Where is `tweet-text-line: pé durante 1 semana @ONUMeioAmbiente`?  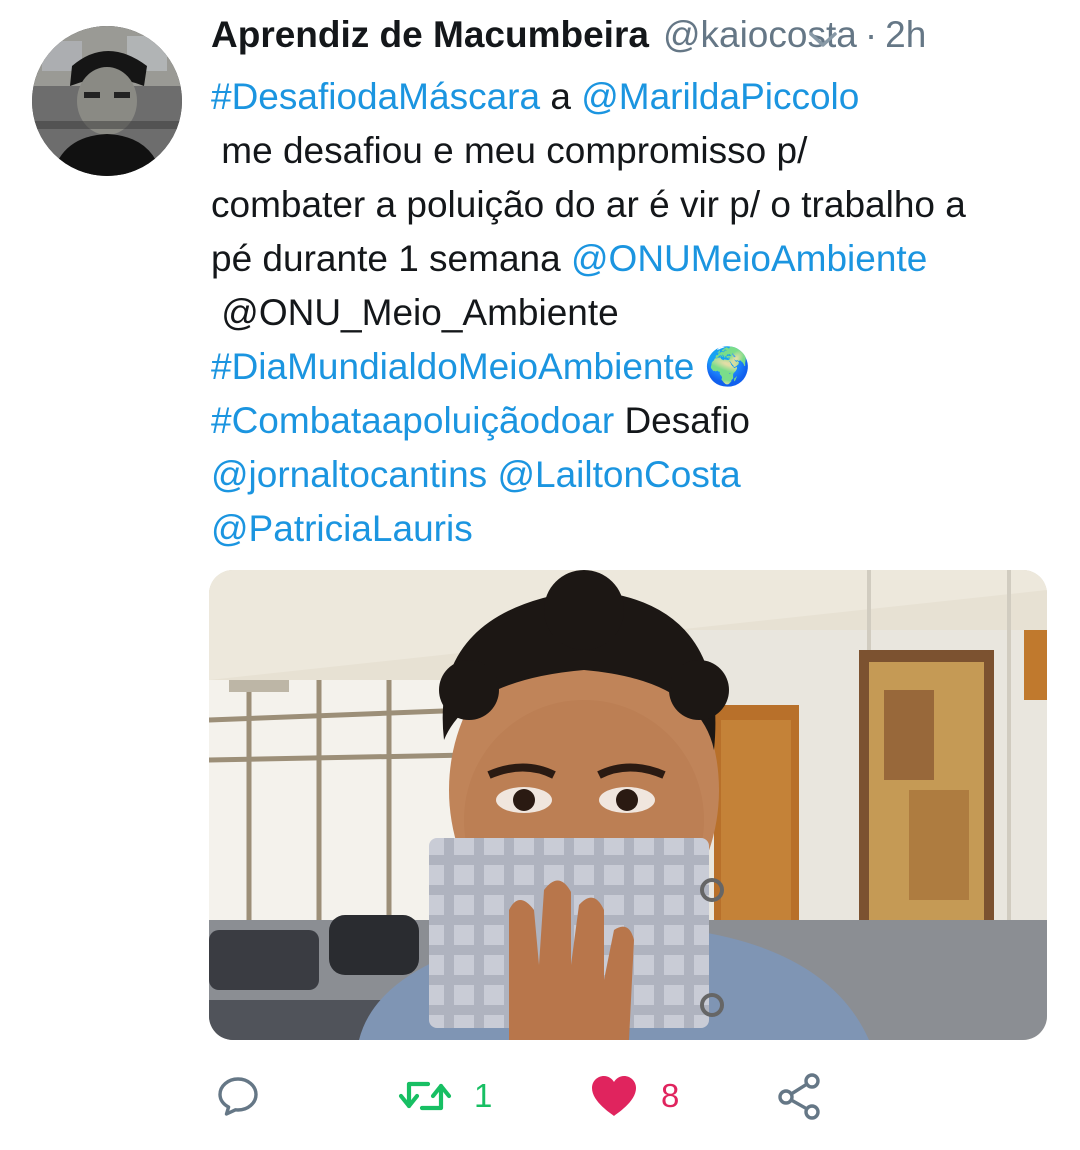
tweet-text-line: pé durante 1 semana @ONUMeioAmbiente is located at coordinates (633, 259).